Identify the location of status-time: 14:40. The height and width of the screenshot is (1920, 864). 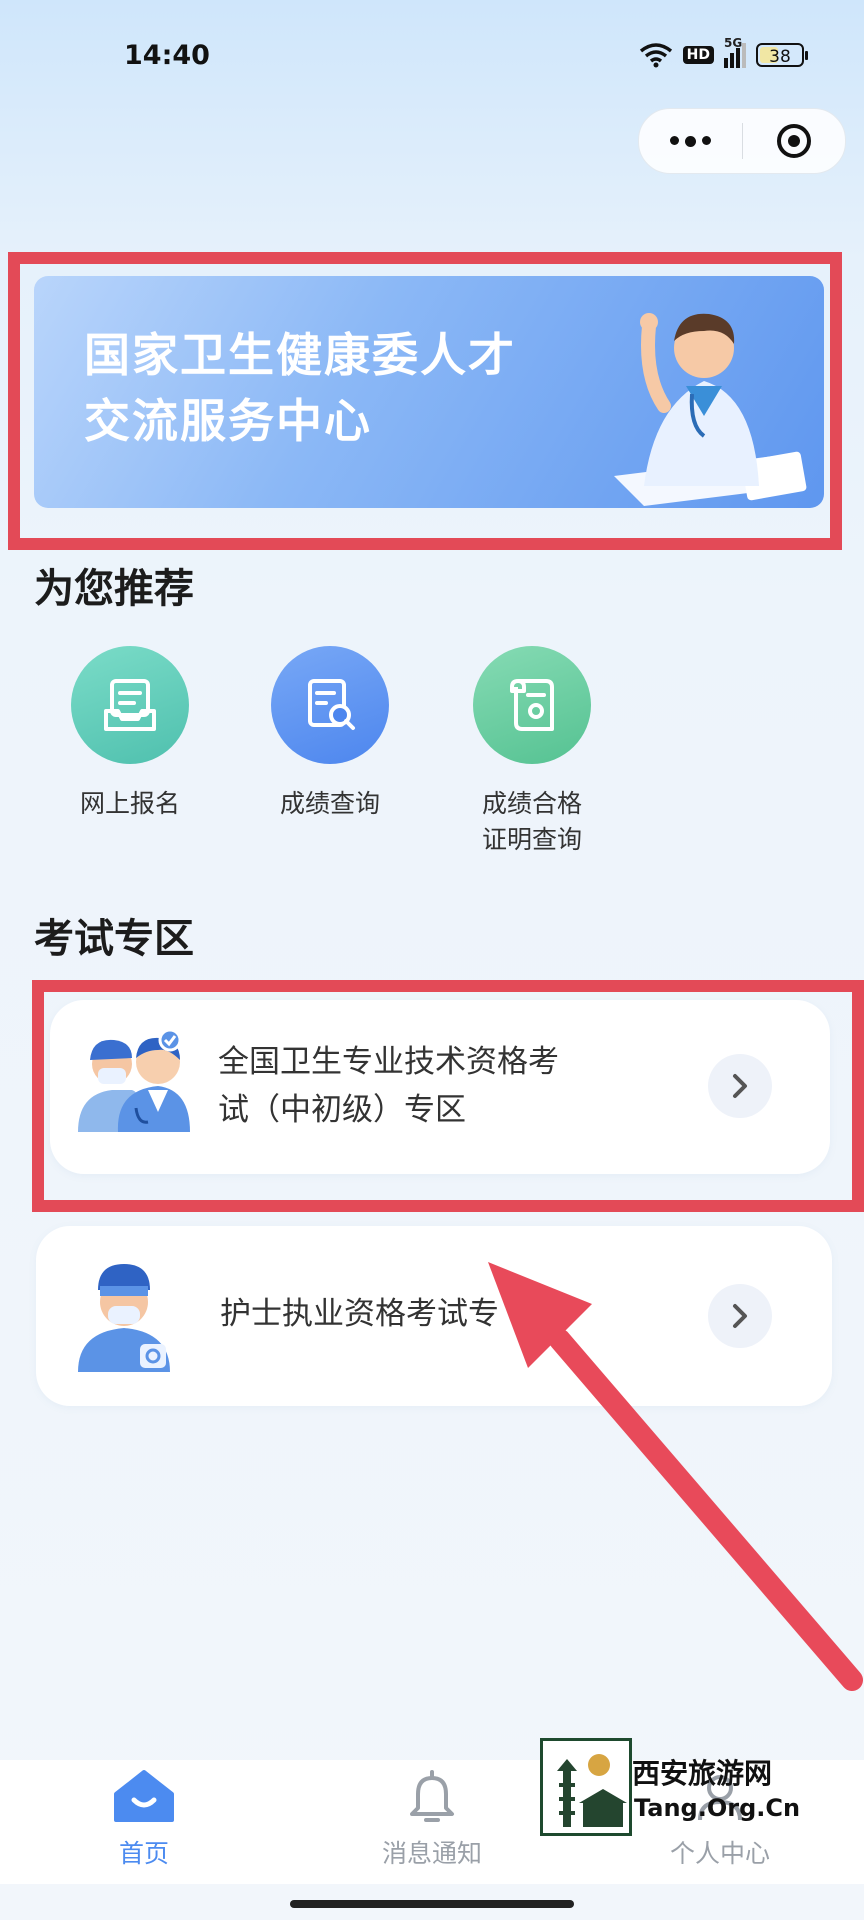
(167, 55).